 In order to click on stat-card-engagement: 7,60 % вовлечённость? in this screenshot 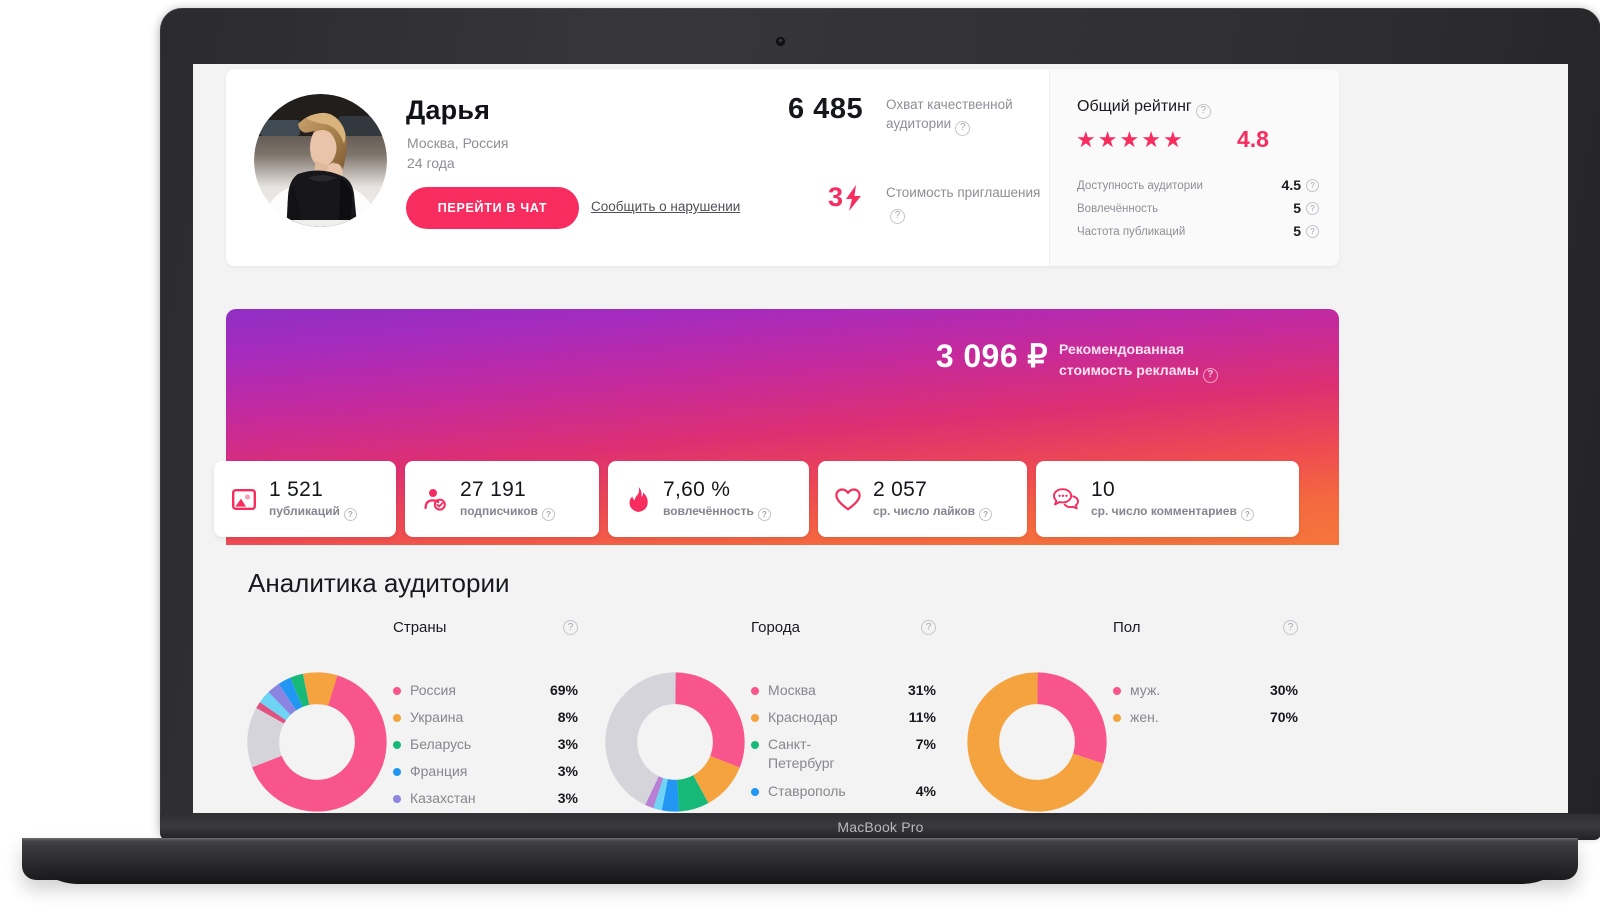, I will do `click(708, 499)`.